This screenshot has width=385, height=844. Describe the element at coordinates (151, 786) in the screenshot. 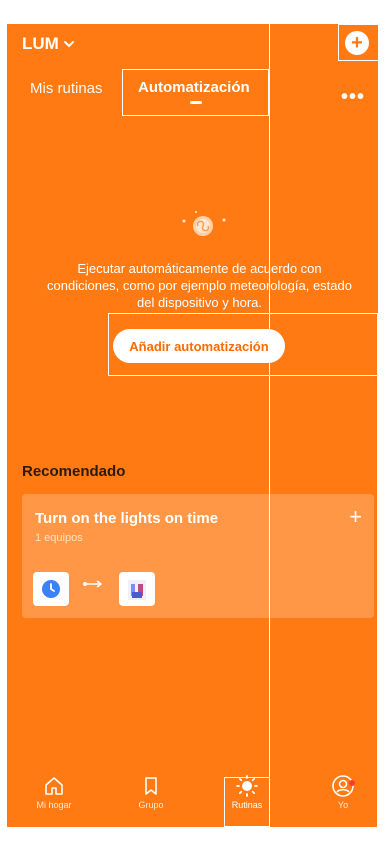

I see `bookmark-icon` at that location.